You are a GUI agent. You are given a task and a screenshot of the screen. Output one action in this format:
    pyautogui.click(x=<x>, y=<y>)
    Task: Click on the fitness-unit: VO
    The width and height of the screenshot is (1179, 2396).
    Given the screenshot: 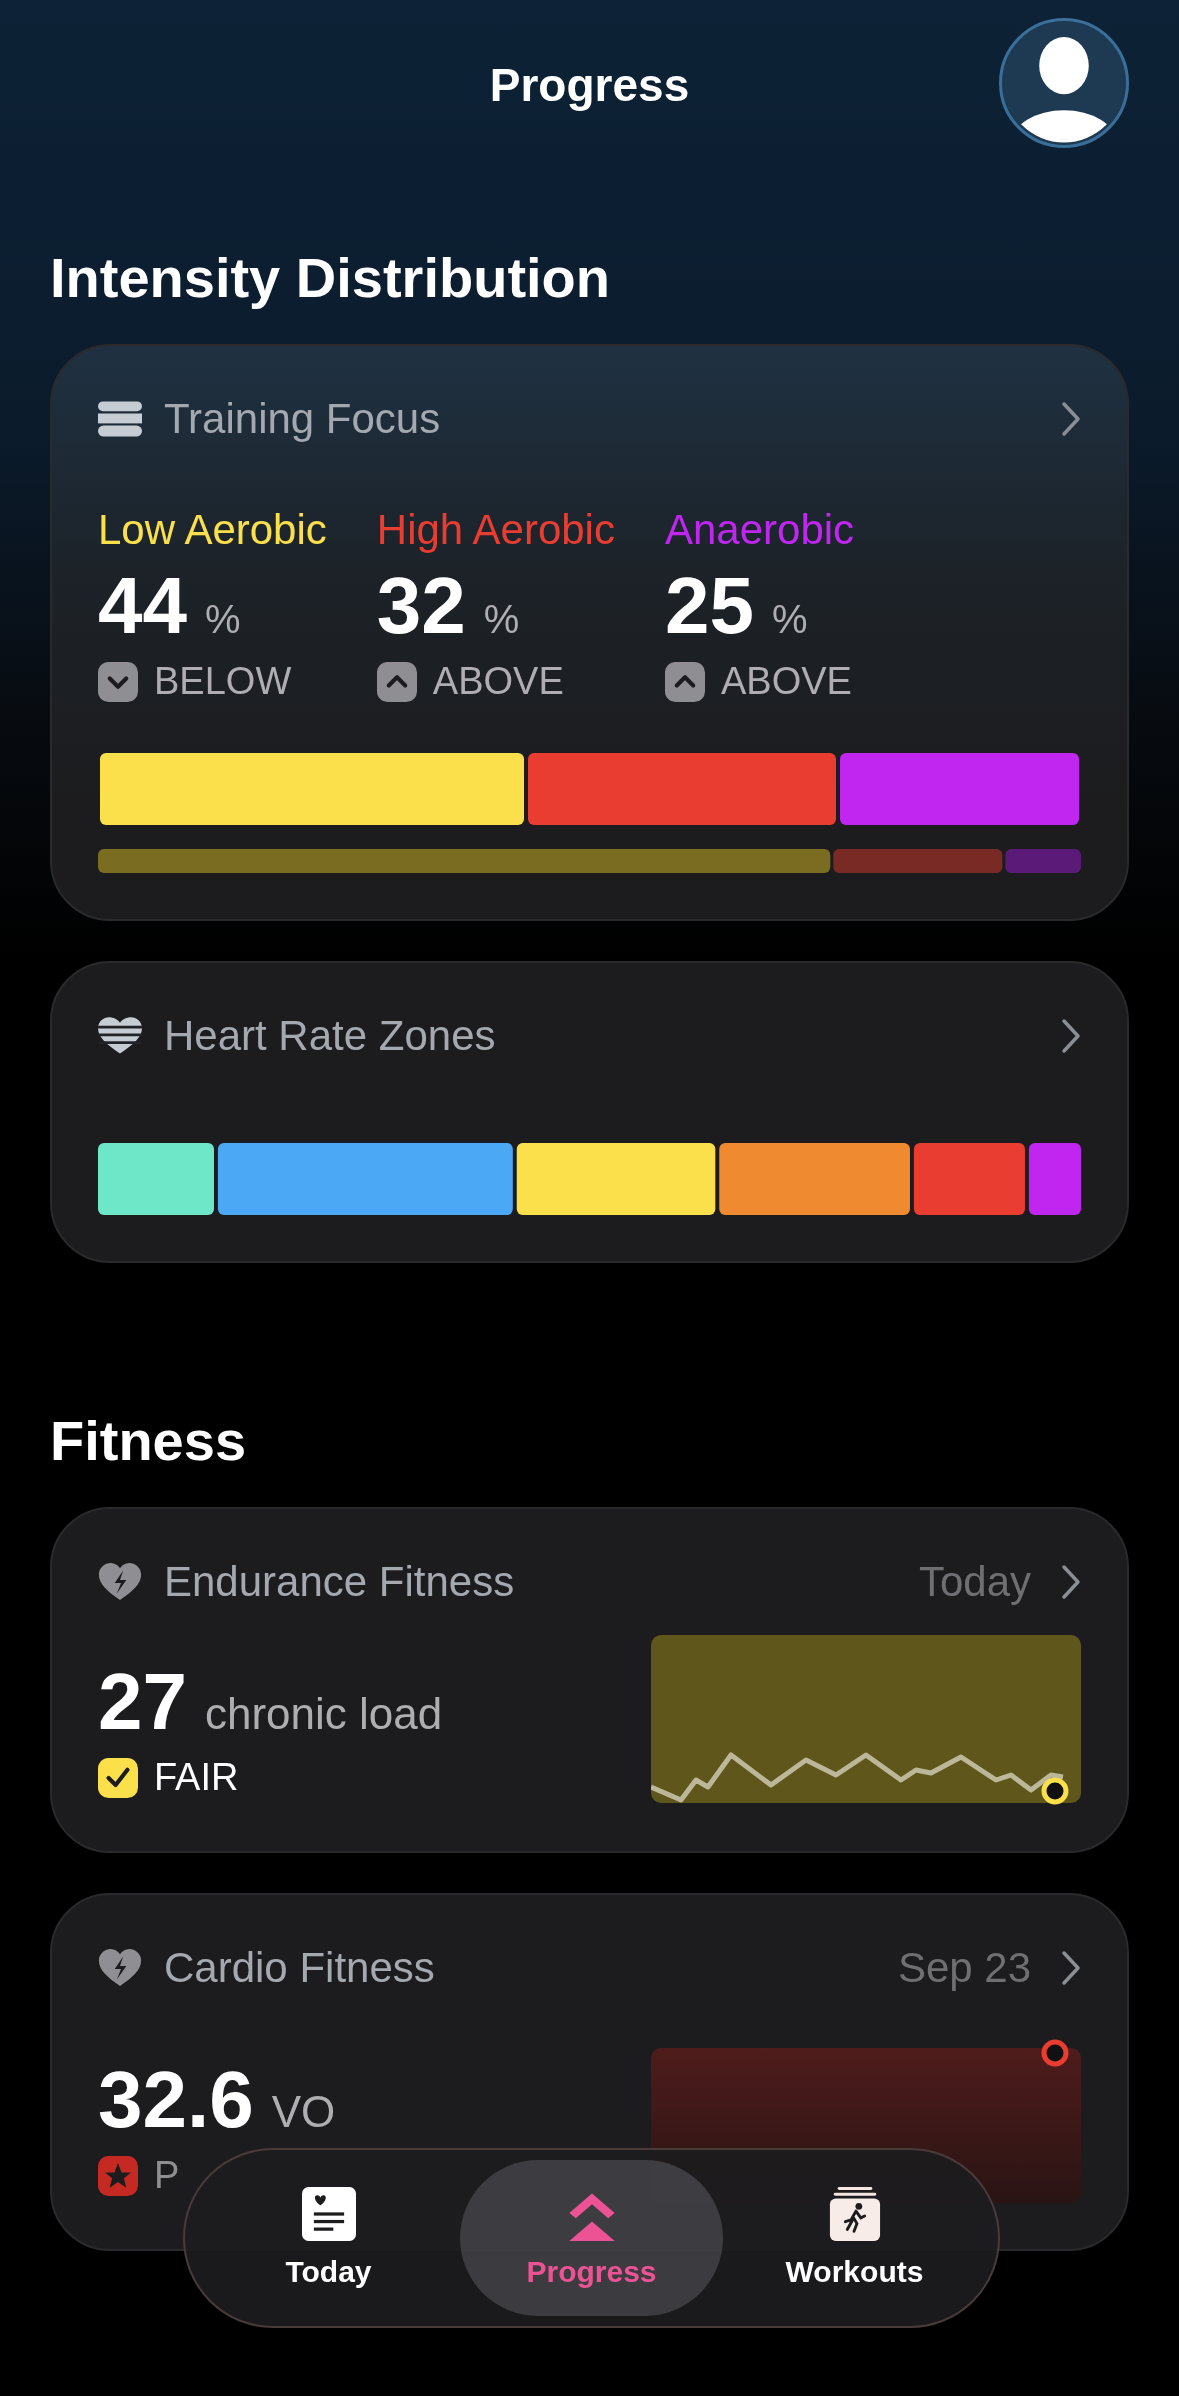 What is the action you would take?
    pyautogui.click(x=303, y=2112)
    